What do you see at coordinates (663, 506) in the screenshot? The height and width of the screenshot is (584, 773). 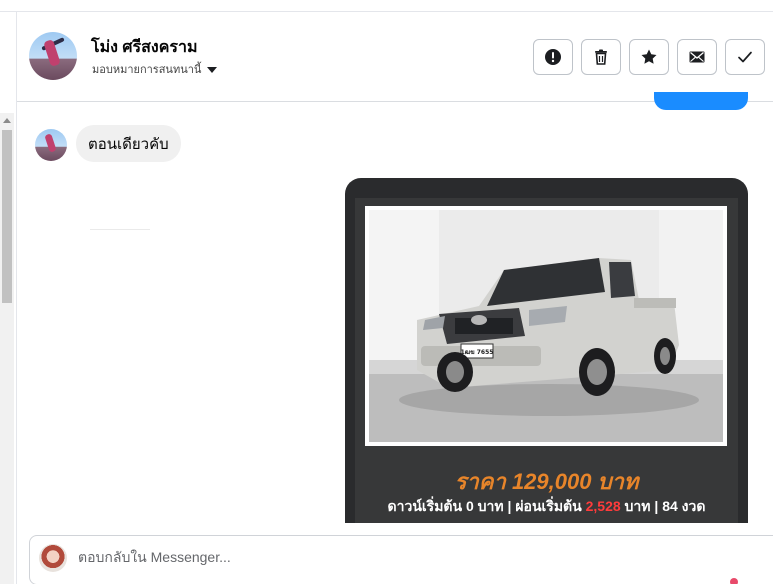 I see `terms-suffix: บาท | 84 งวด` at bounding box center [663, 506].